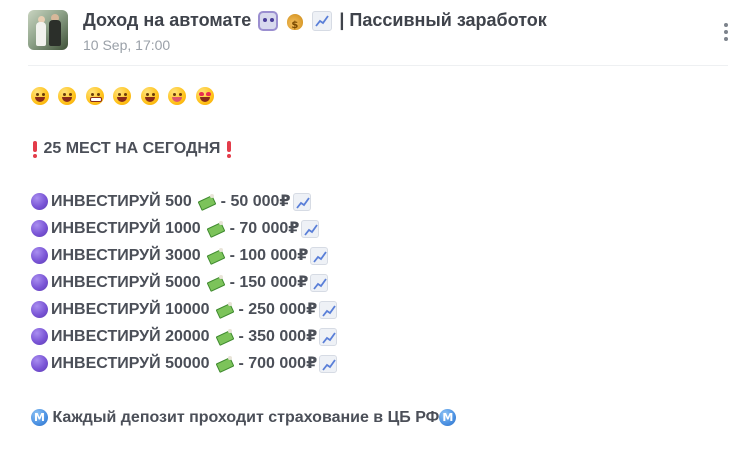 The width and height of the screenshot is (753, 449). I want to click on offer-amount: ИНВЕСТИРУЙ 1000, so click(126, 228).